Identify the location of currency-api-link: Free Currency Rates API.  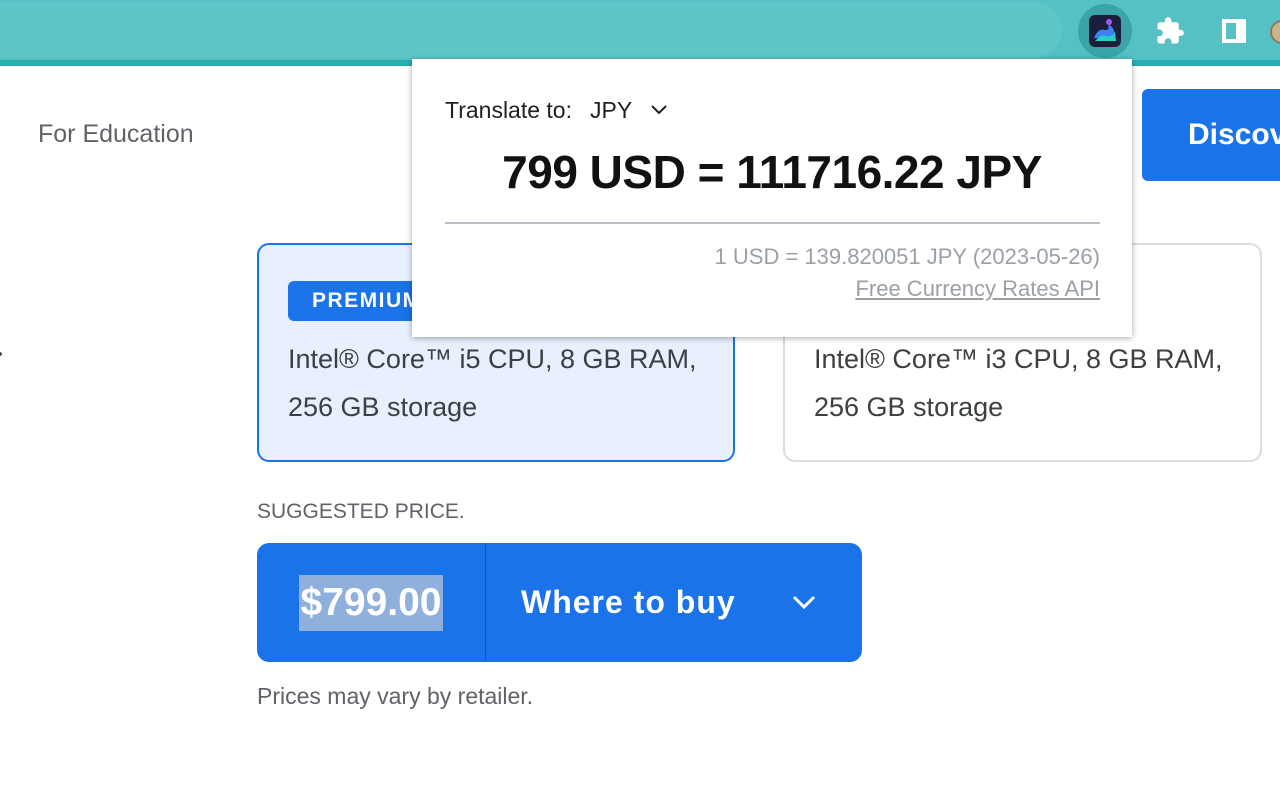
(977, 289).